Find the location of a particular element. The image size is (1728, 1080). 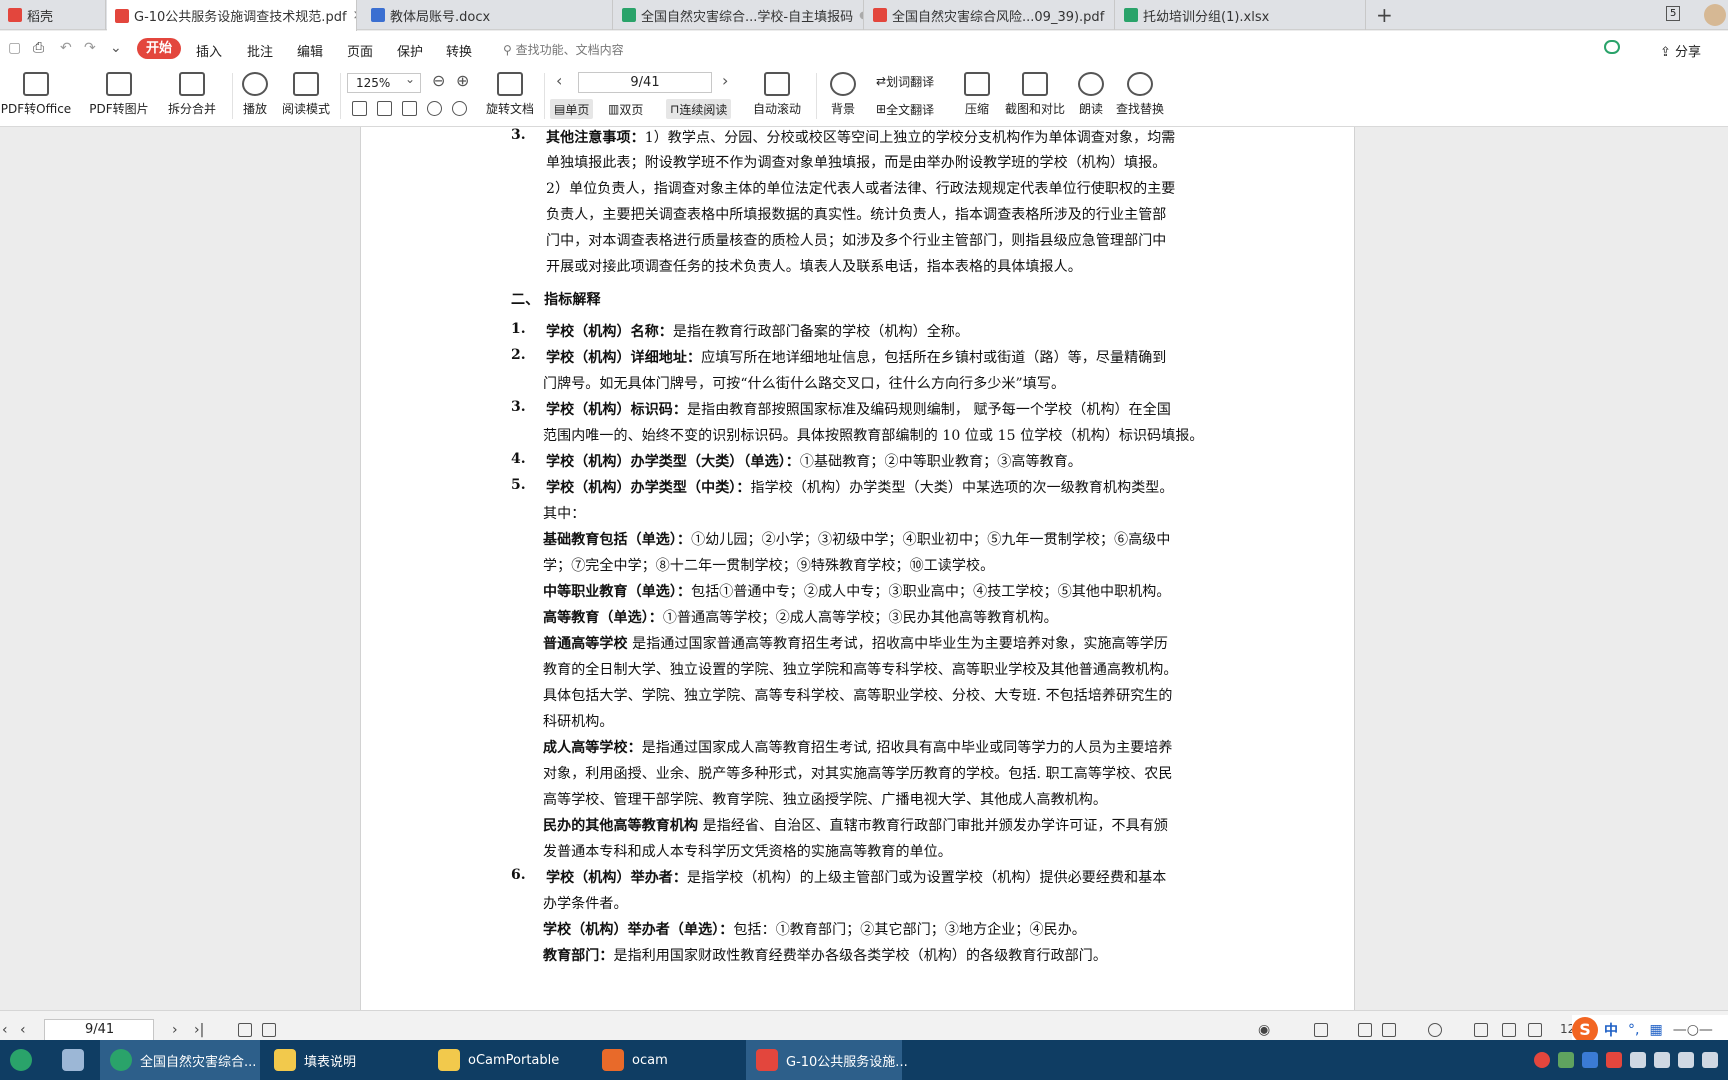

rotate-doc-button: 旋转文档 is located at coordinates (510, 91).